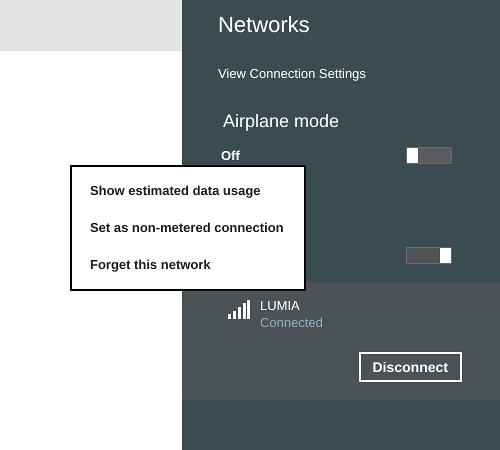 The width and height of the screenshot is (500, 450). Describe the element at coordinates (335, 74) in the screenshot. I see `connection-settings-link: View Connection Settings` at that location.